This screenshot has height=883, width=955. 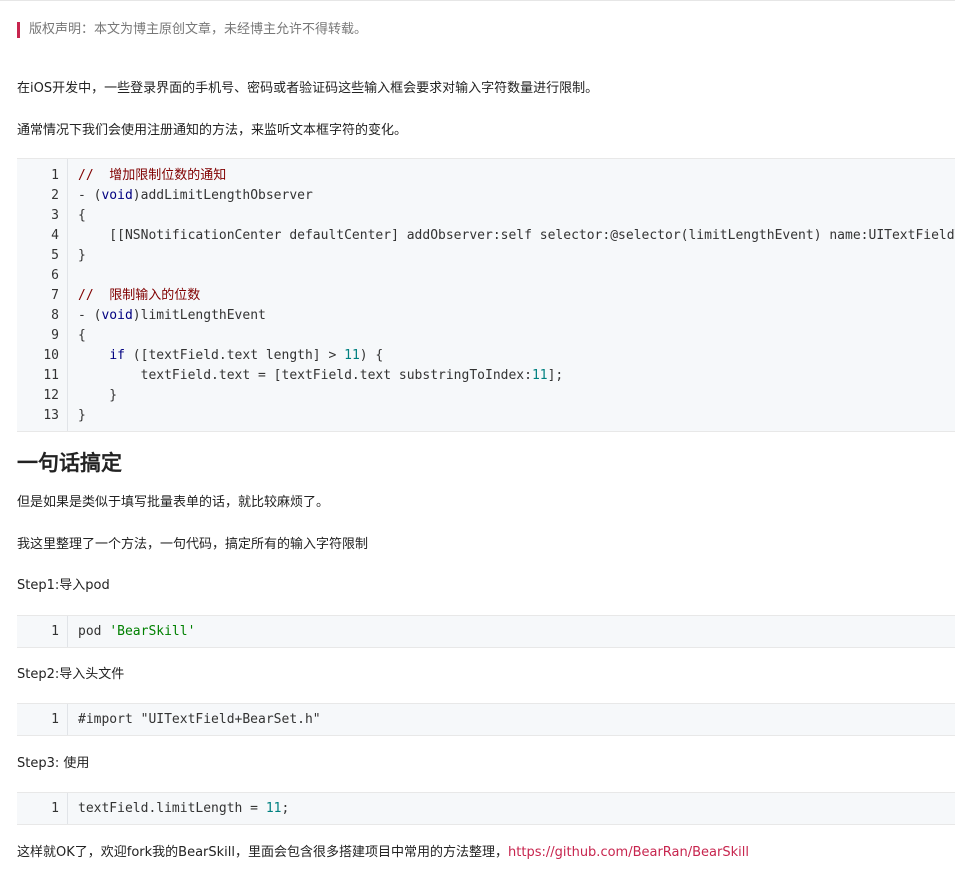 I want to click on line-number: 8, so click(x=55, y=315).